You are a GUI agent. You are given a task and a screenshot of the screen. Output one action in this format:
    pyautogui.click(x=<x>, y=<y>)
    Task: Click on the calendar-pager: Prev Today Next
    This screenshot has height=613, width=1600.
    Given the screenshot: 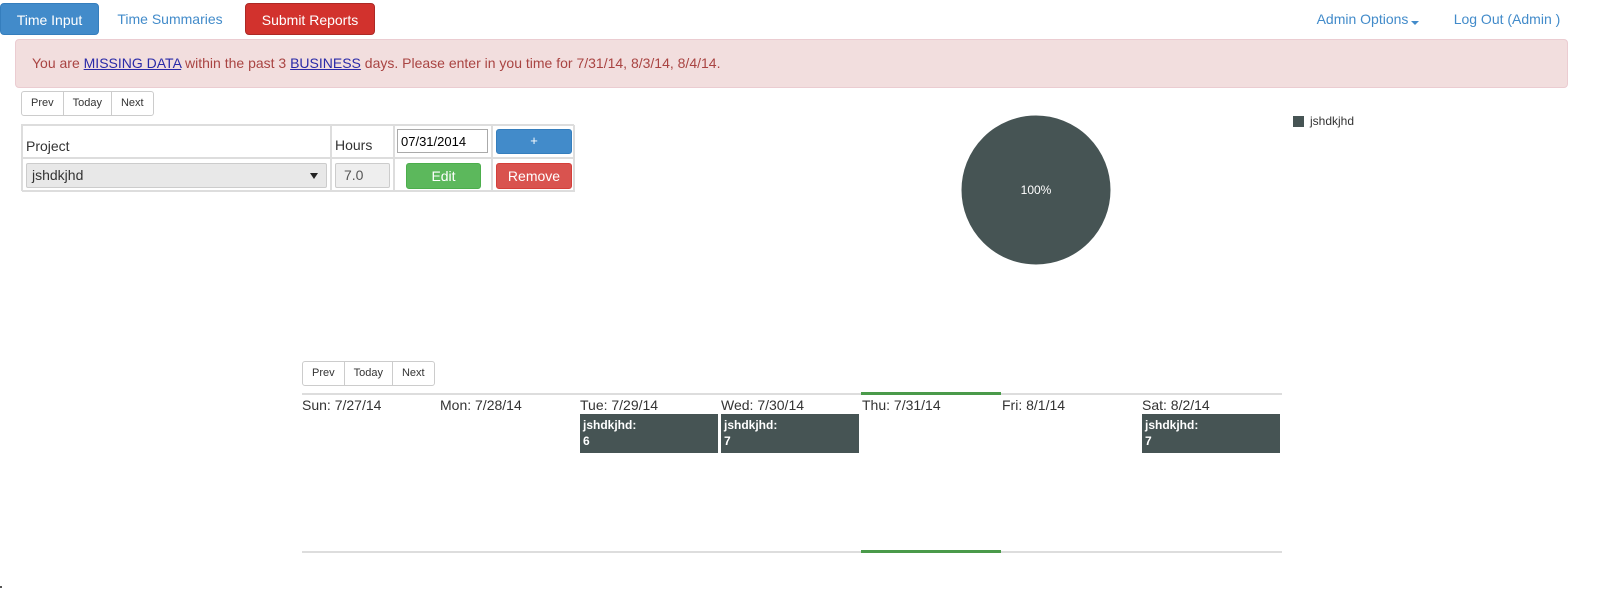 What is the action you would take?
    pyautogui.click(x=368, y=373)
    